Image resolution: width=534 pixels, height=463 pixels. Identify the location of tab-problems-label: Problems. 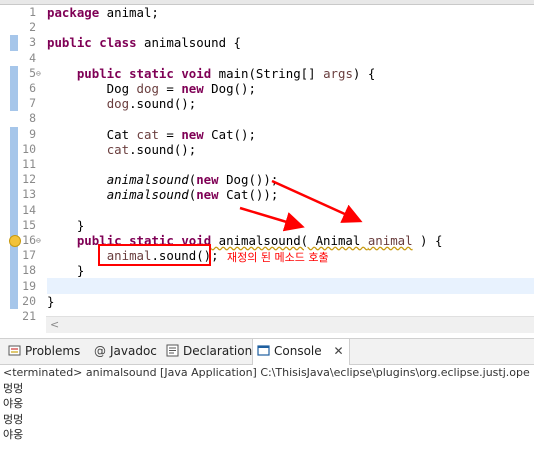
(53, 351).